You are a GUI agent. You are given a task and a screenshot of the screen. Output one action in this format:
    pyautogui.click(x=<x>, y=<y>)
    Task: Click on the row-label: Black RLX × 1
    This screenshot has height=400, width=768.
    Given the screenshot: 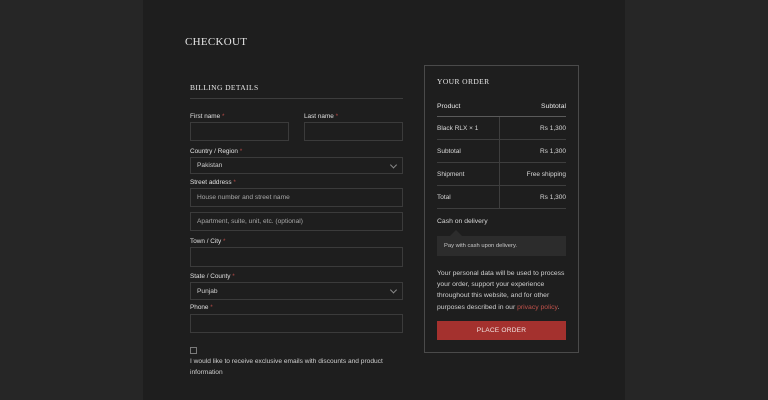 What is the action you would take?
    pyautogui.click(x=458, y=128)
    